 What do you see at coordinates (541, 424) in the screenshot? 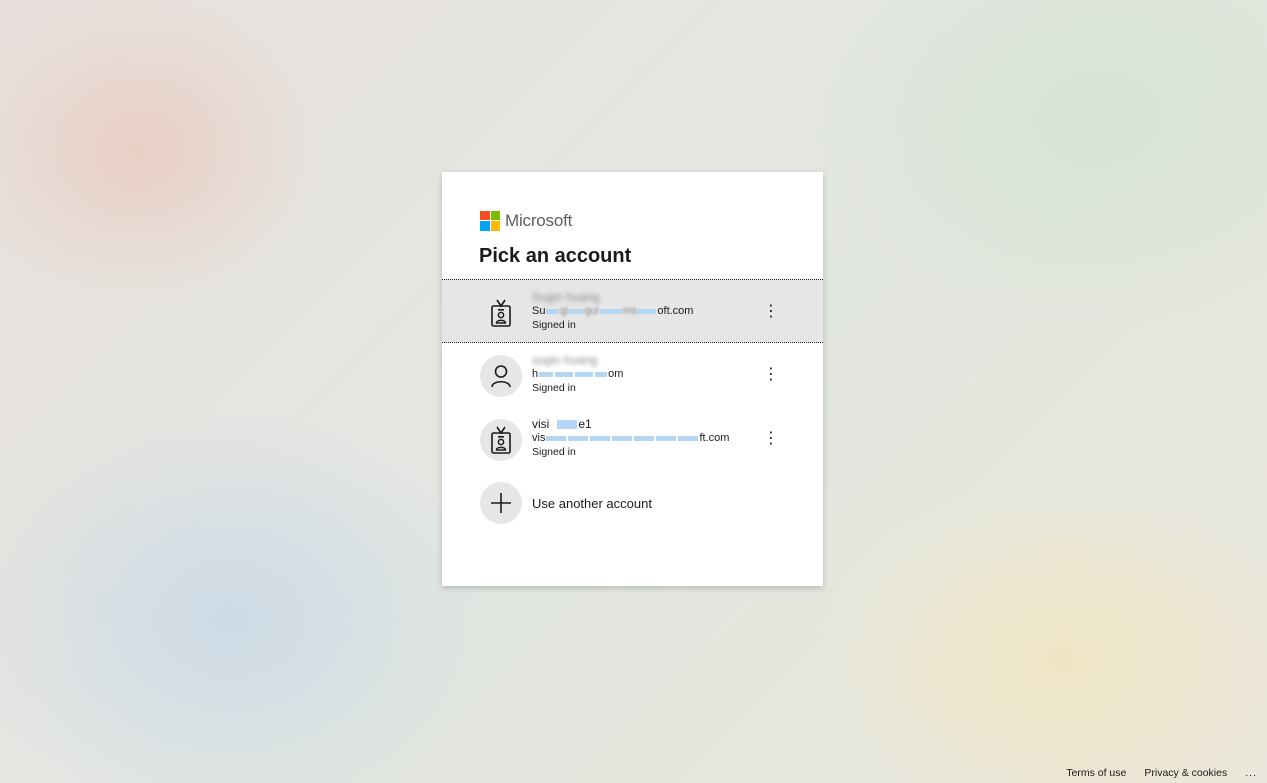
I see `name-prefix: visi` at bounding box center [541, 424].